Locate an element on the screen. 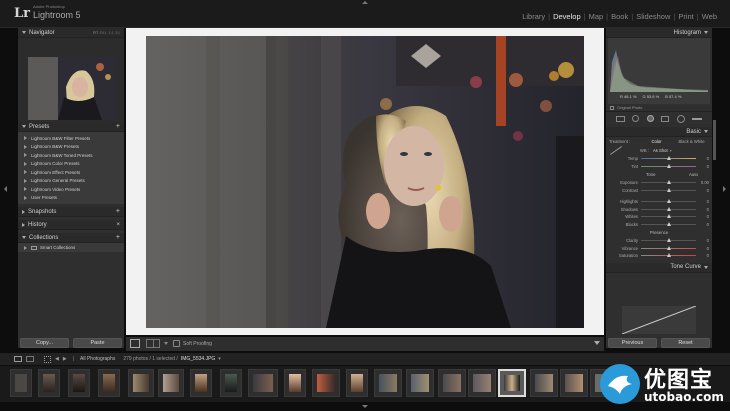 This screenshot has height=411, width=730. preset-folder: Lightroom B&W Filter Presets is located at coordinates (71, 138).